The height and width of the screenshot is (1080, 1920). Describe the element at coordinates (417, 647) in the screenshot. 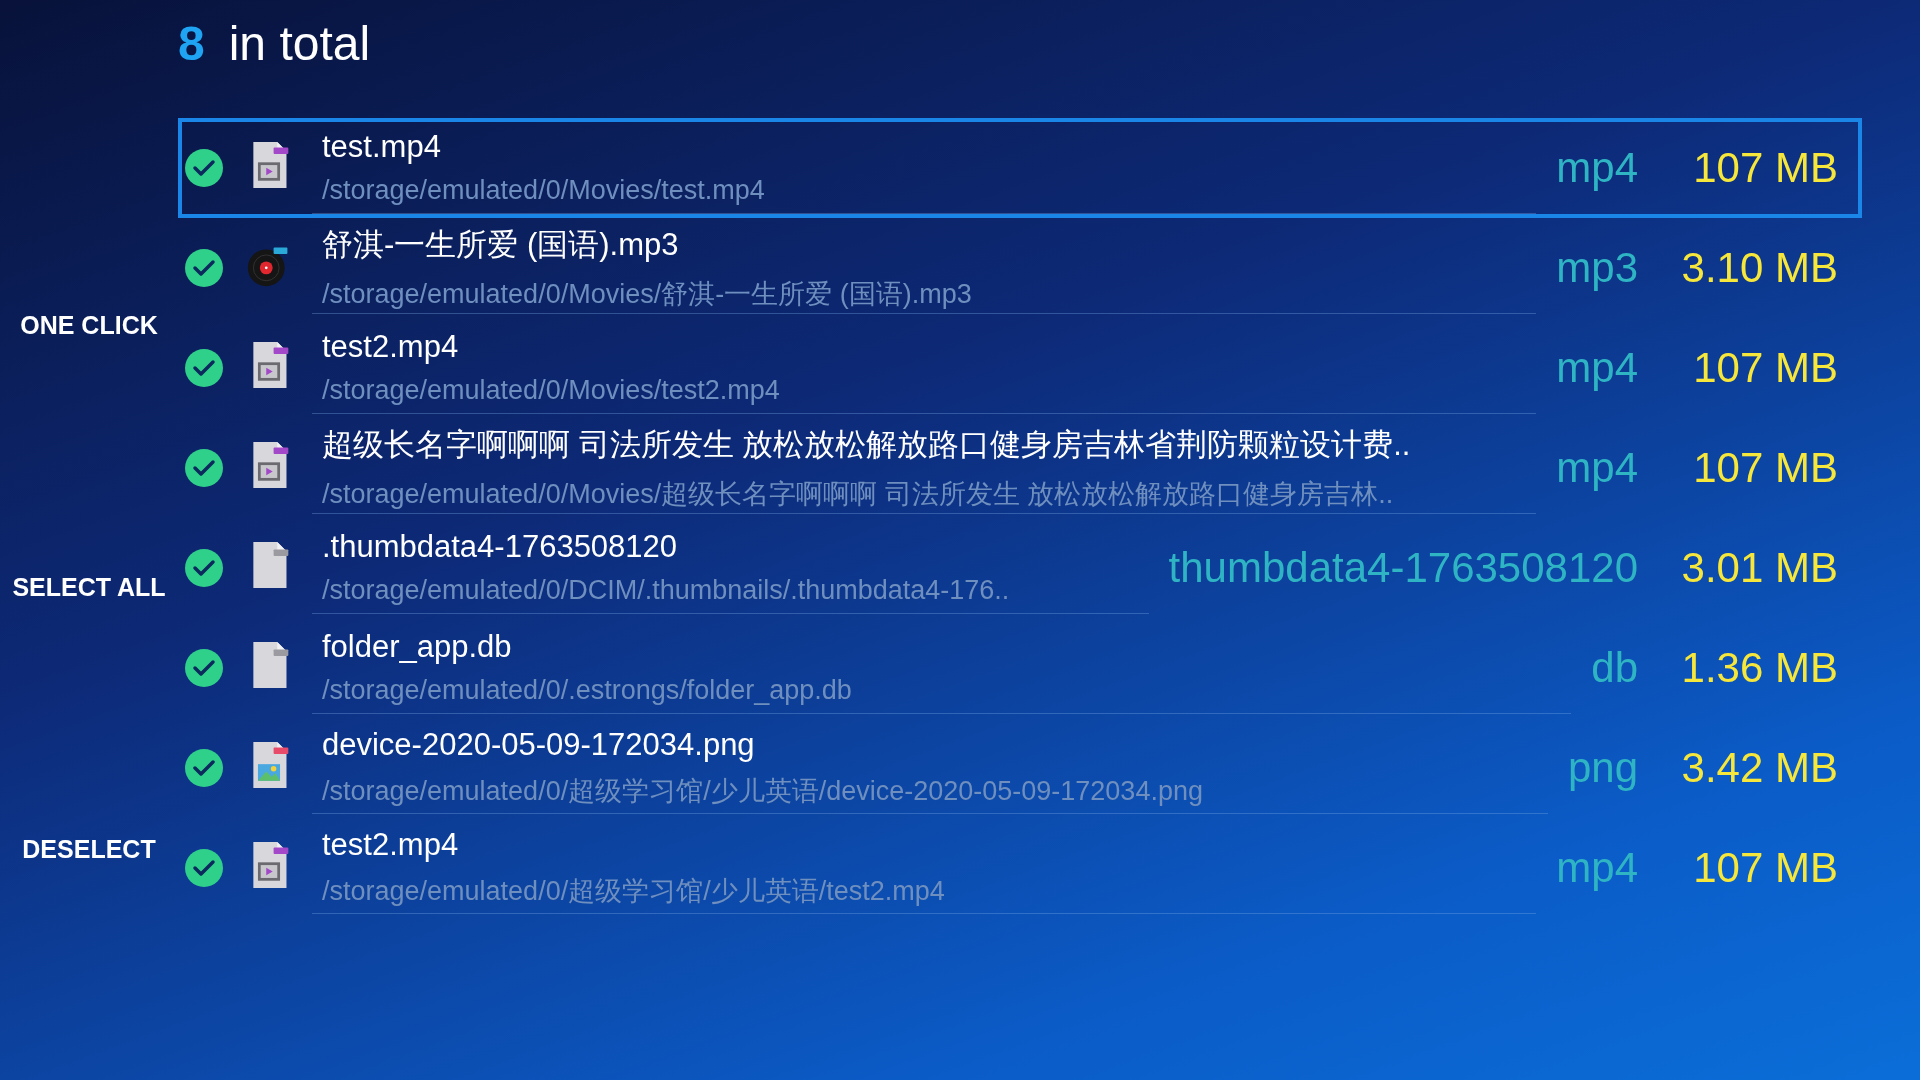

I see `file-name: folder_app.db` at that location.